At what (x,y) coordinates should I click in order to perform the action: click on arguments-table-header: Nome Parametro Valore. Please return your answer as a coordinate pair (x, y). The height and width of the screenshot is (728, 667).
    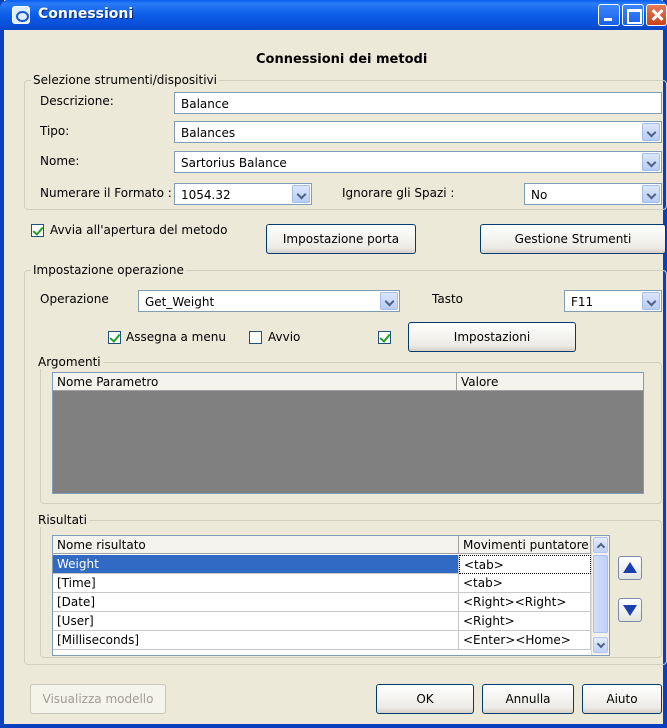
    Looking at the image, I should click on (348, 382).